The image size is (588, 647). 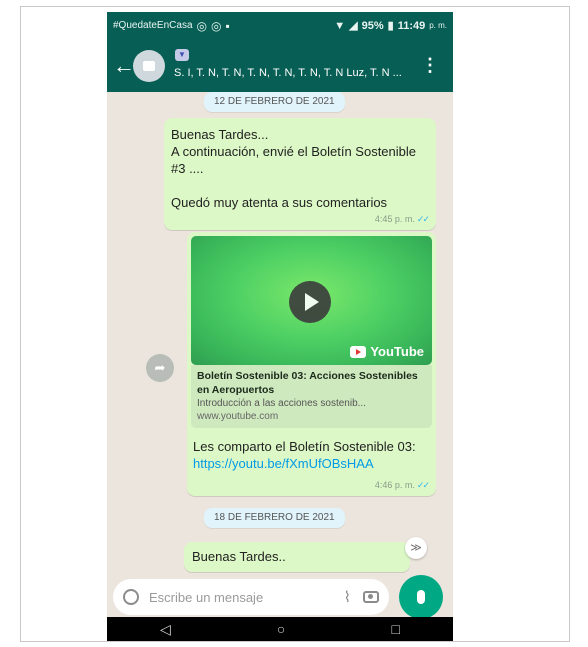 I want to click on more-options-icon: ⋮, so click(x=430, y=65).